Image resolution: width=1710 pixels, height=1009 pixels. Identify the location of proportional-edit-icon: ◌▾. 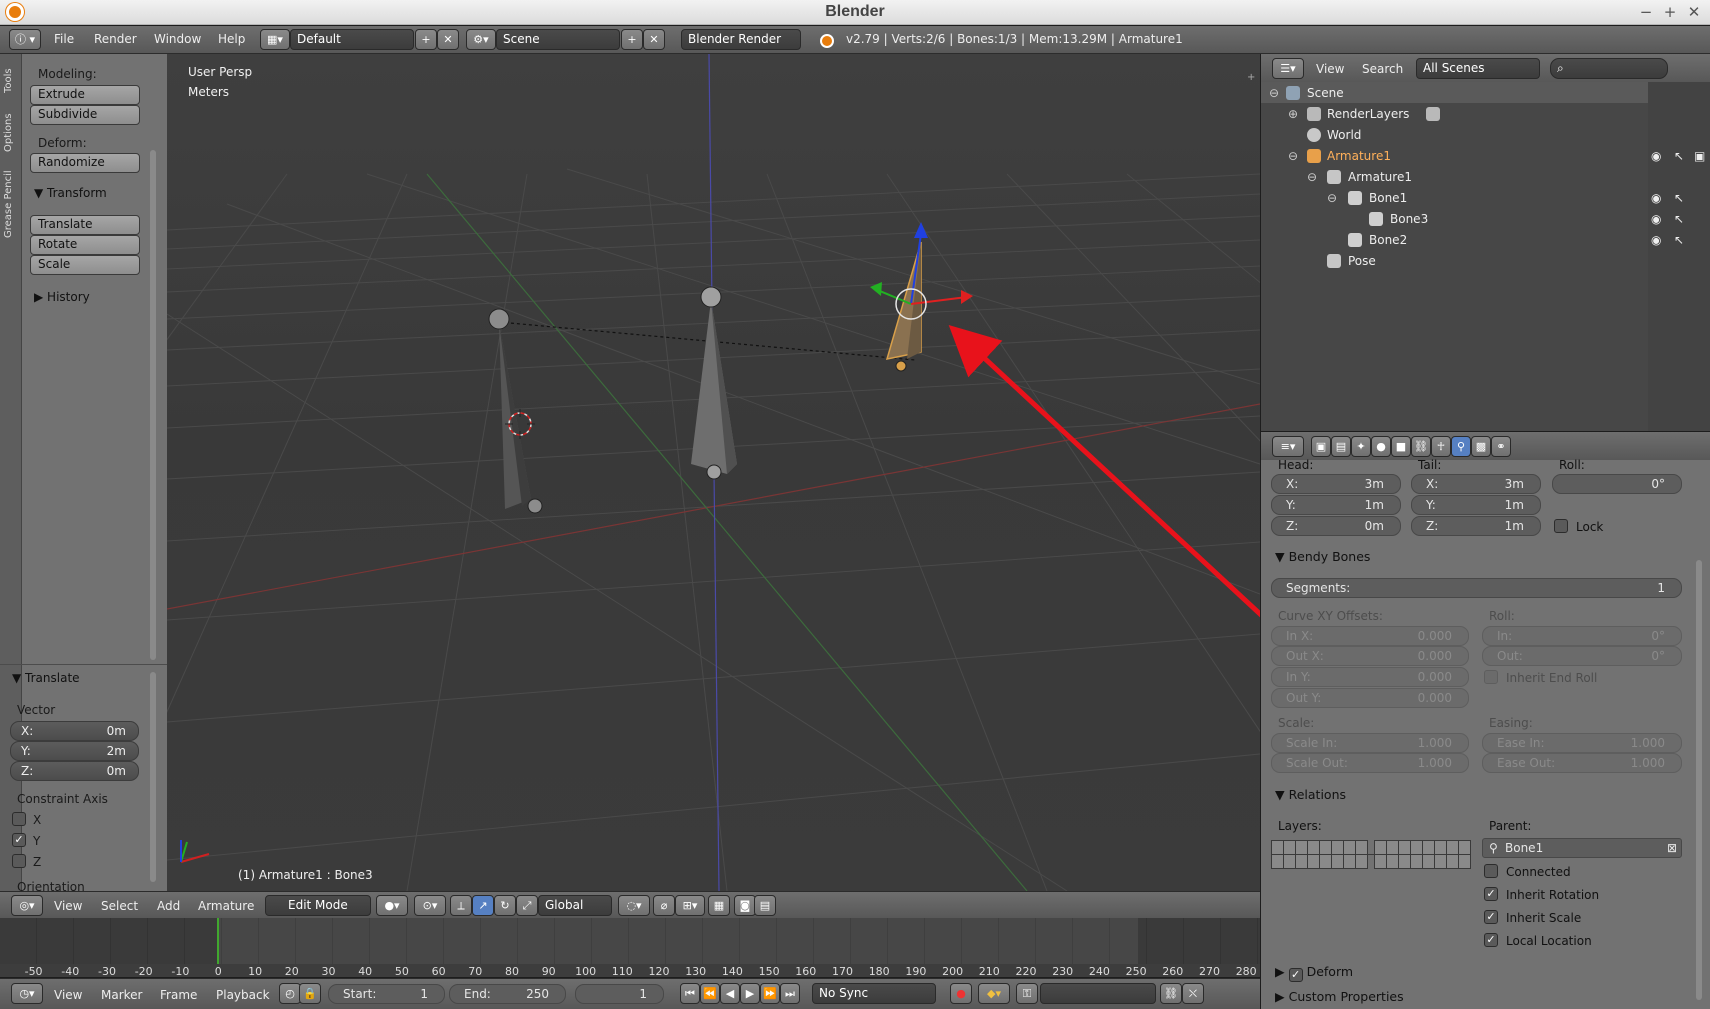
(634, 905).